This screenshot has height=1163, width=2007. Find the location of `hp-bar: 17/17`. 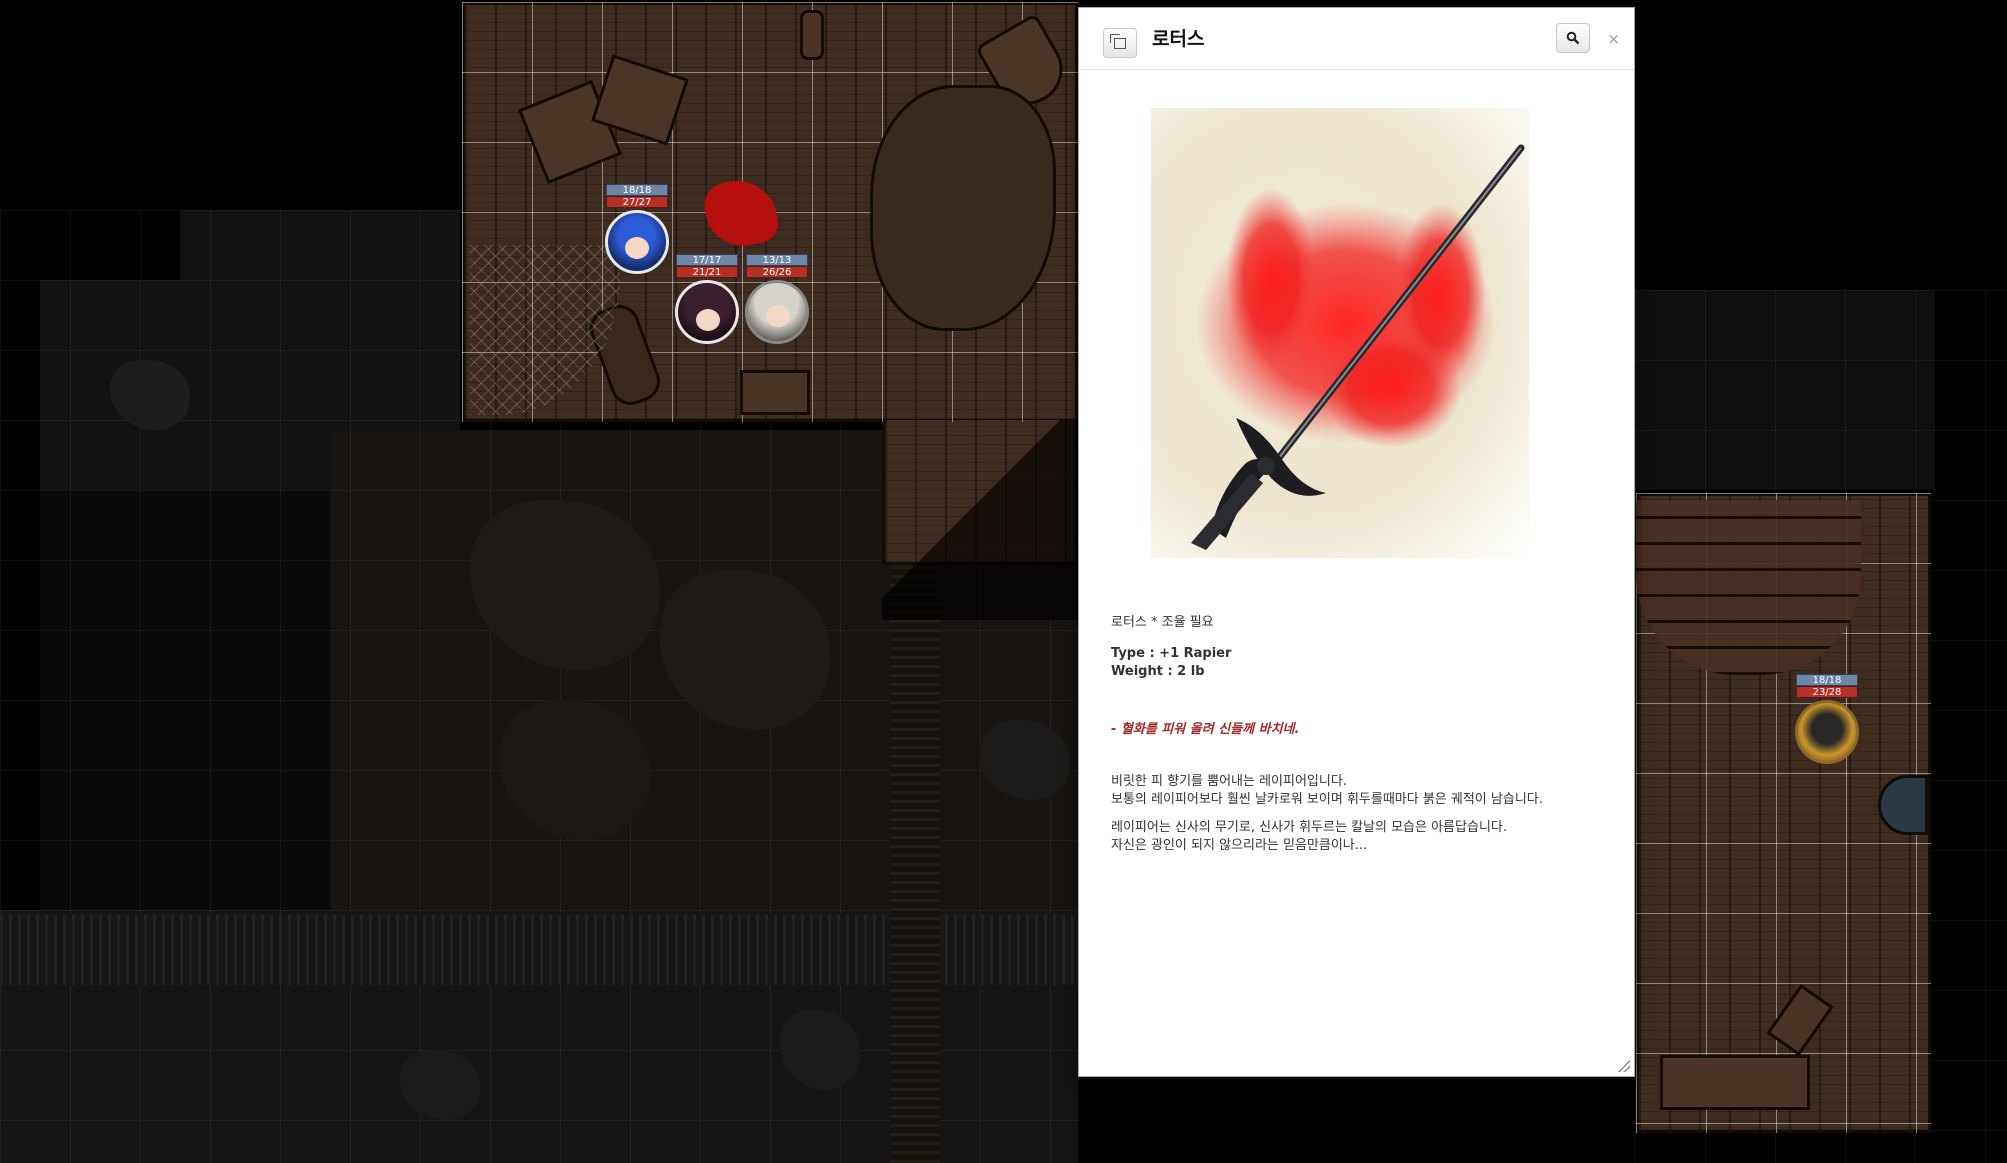

hp-bar: 17/17 is located at coordinates (707, 260).